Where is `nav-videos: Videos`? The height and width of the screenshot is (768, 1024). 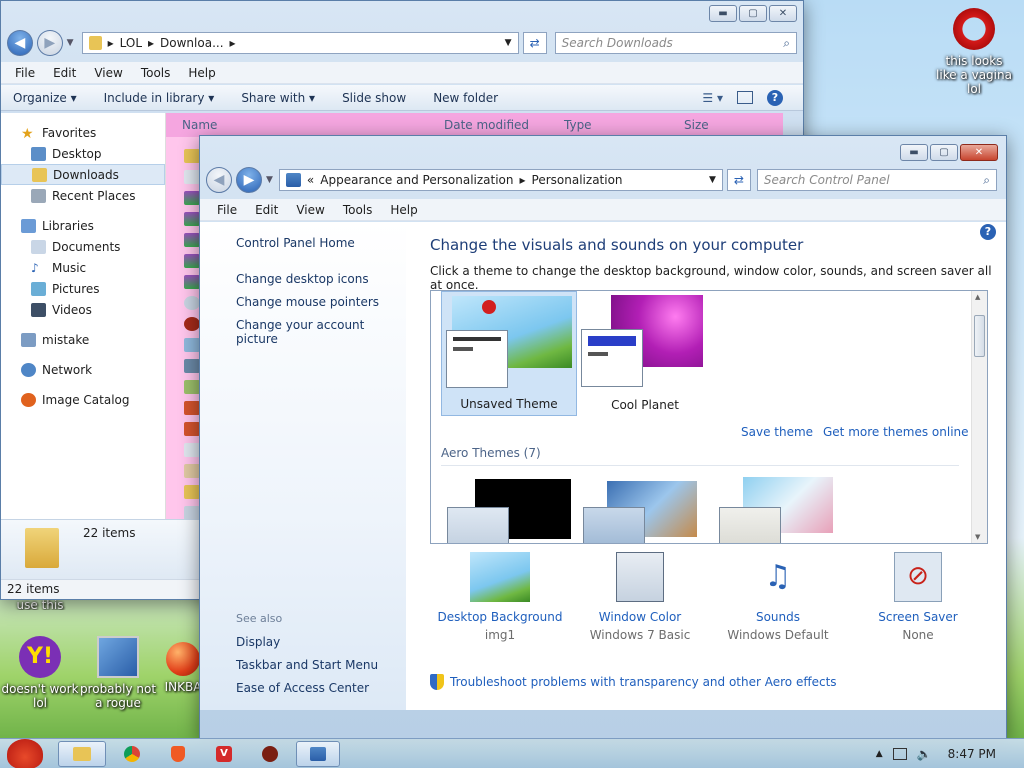
nav-videos: Videos is located at coordinates (83, 309).